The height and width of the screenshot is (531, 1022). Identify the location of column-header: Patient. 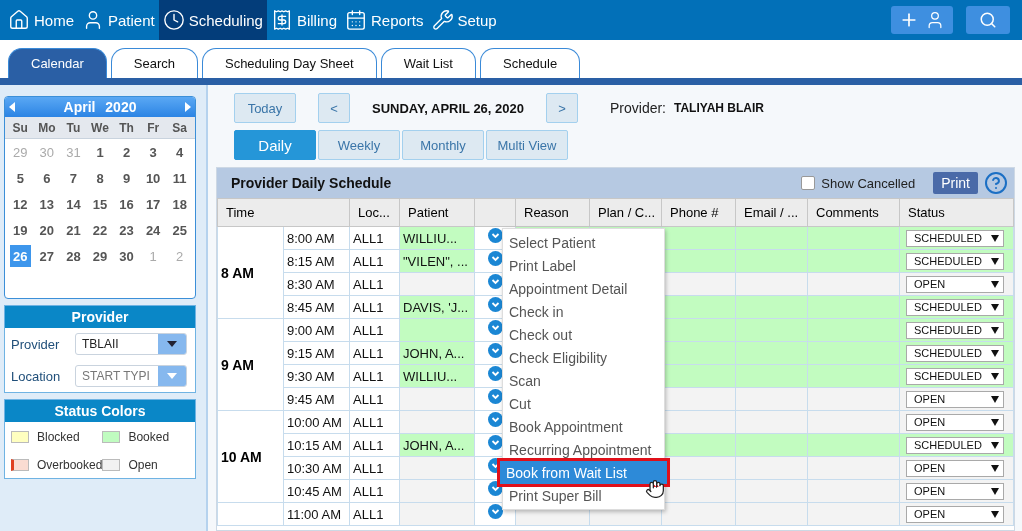
(437, 212).